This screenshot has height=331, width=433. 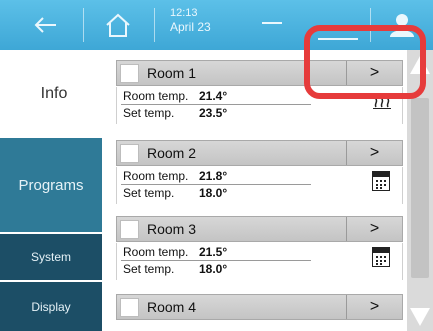 I want to click on sidebar-item-programs: Programs, so click(x=51, y=185).